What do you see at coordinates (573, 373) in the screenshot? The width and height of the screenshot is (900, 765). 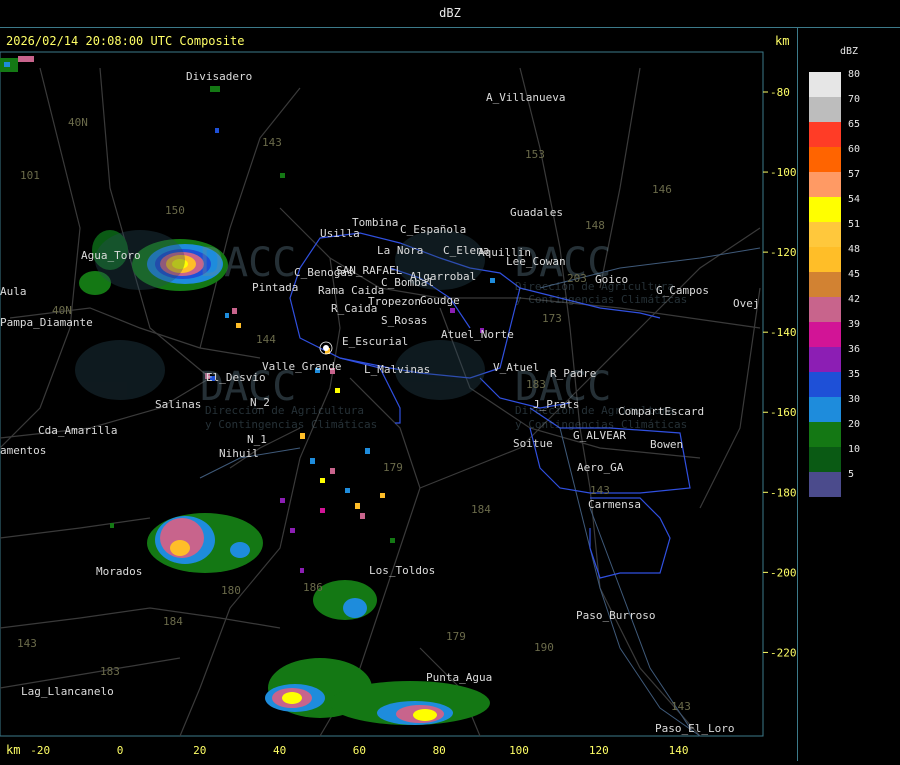 I see `place-label: R_Padre` at bounding box center [573, 373].